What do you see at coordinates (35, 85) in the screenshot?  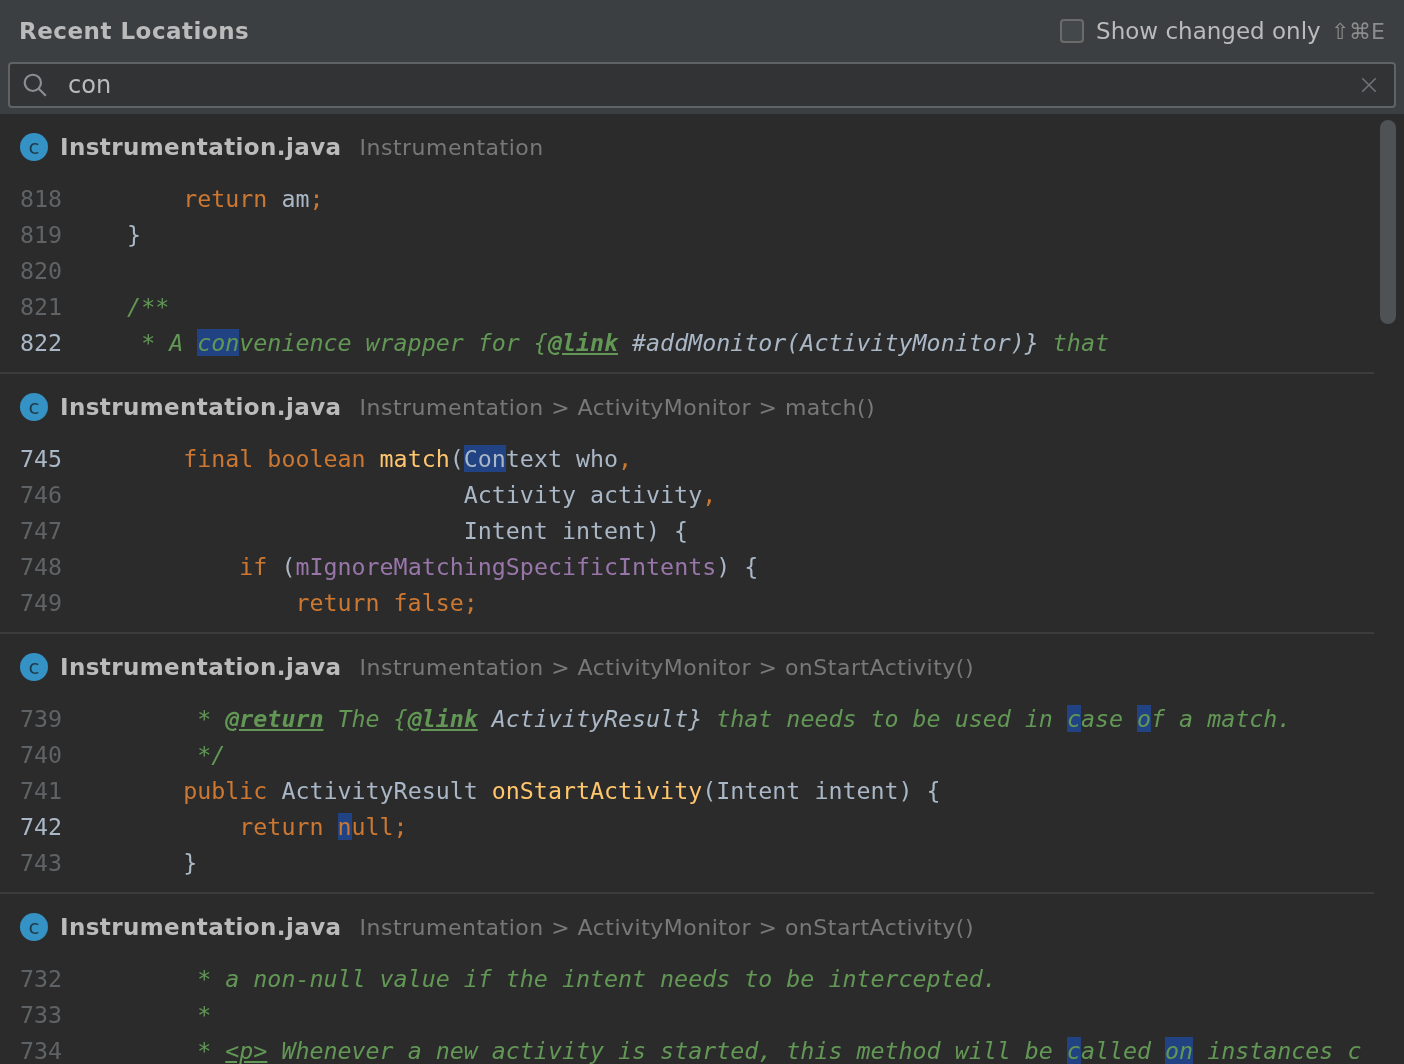 I see `search-icon` at bounding box center [35, 85].